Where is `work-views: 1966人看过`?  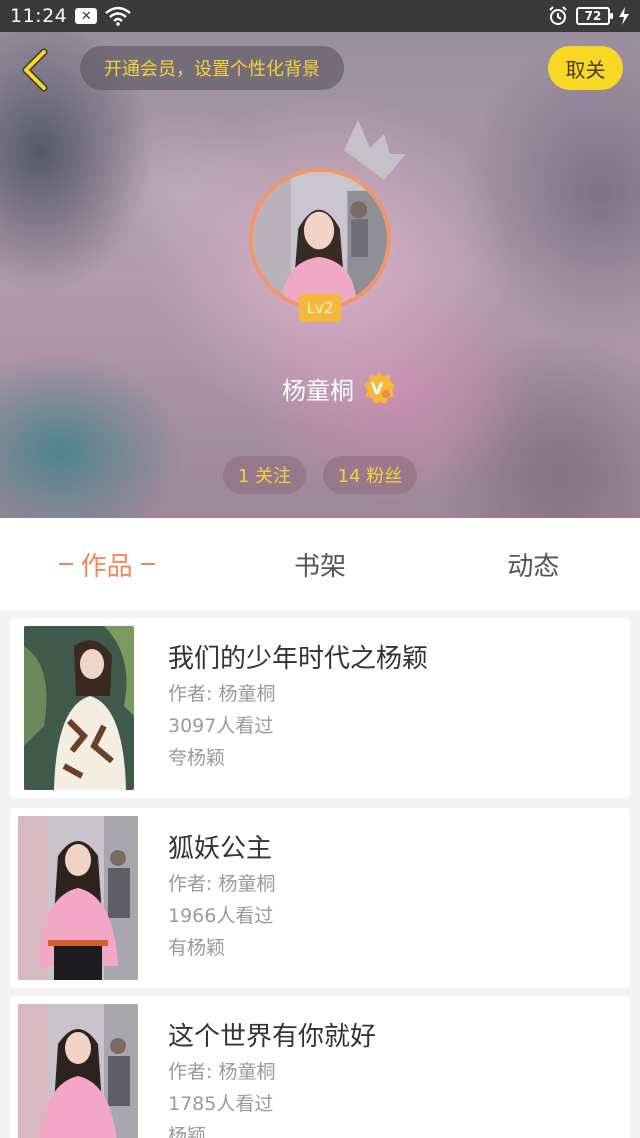 work-views: 1966人看过 is located at coordinates (221, 916).